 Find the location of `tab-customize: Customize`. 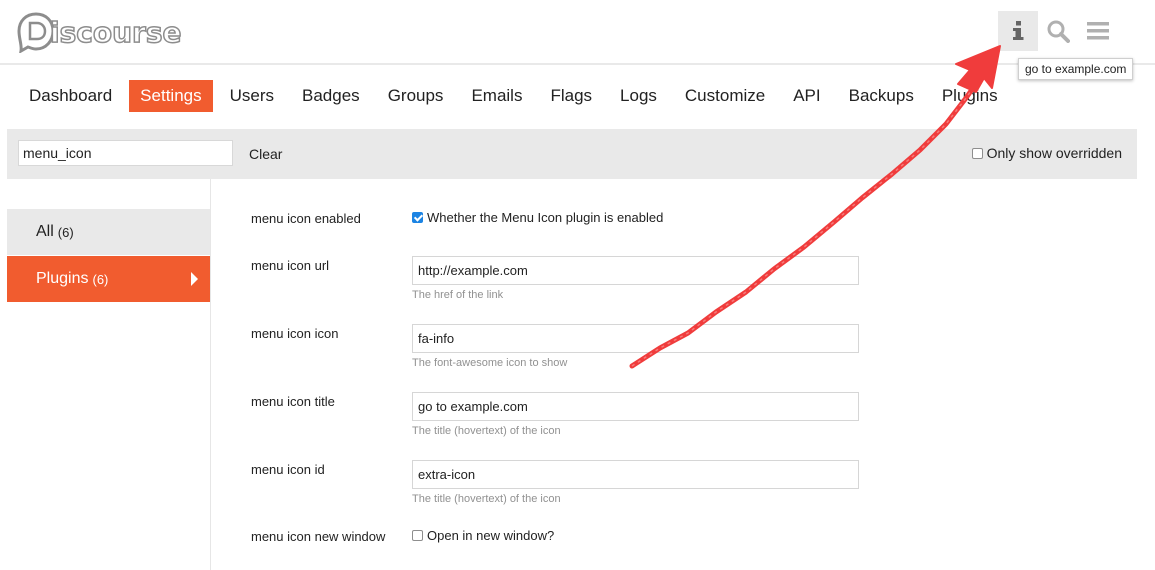

tab-customize: Customize is located at coordinates (725, 96).